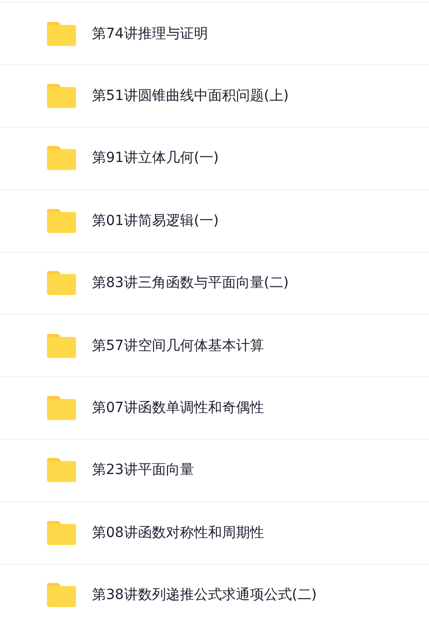 Image resolution: width=429 pixels, height=631 pixels. I want to click on folder-name: 第57讲空间几何体基本计算, so click(178, 345).